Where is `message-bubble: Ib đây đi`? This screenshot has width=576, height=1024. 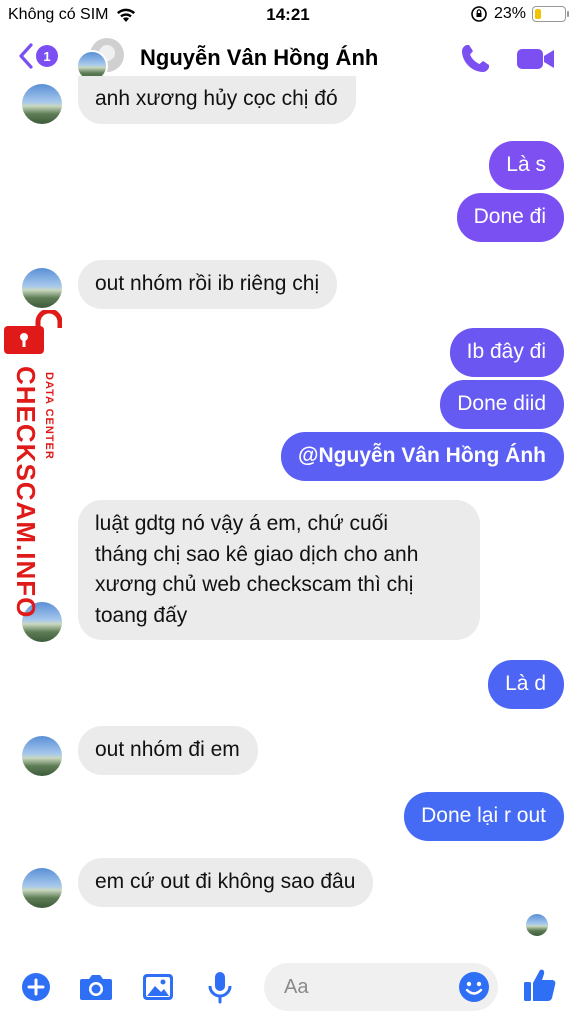
message-bubble: Ib đây đi is located at coordinates (506, 352).